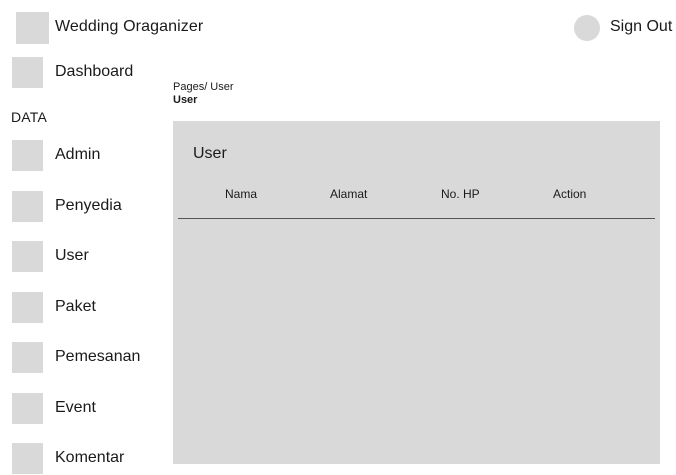 This screenshot has height=475, width=676. I want to click on sidebar-item-paket: Paket, so click(87, 308).